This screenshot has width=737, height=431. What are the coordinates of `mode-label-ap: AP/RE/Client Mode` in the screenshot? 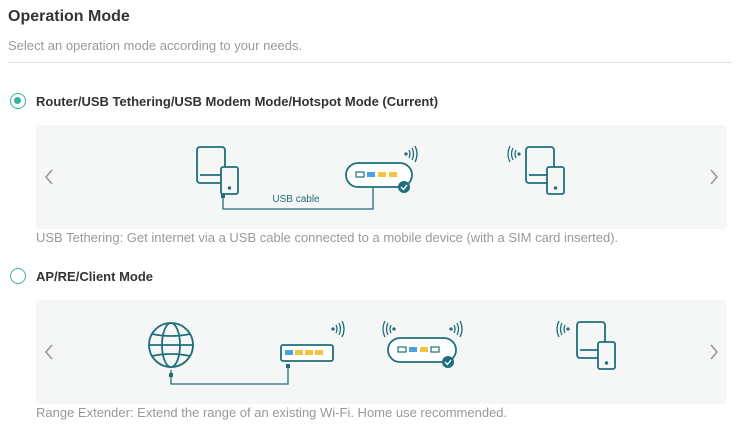 It's located at (95, 276).